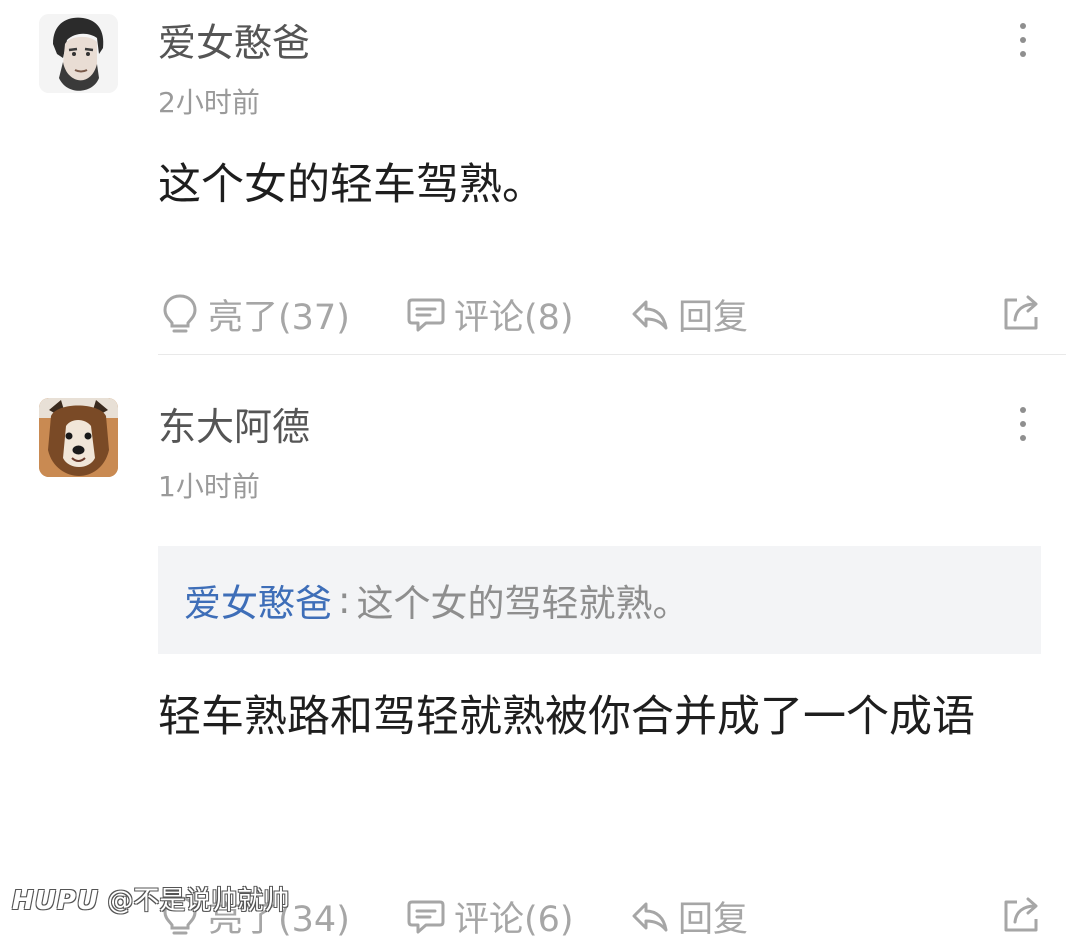 The width and height of the screenshot is (1066, 944). I want to click on divider, so click(612, 354).